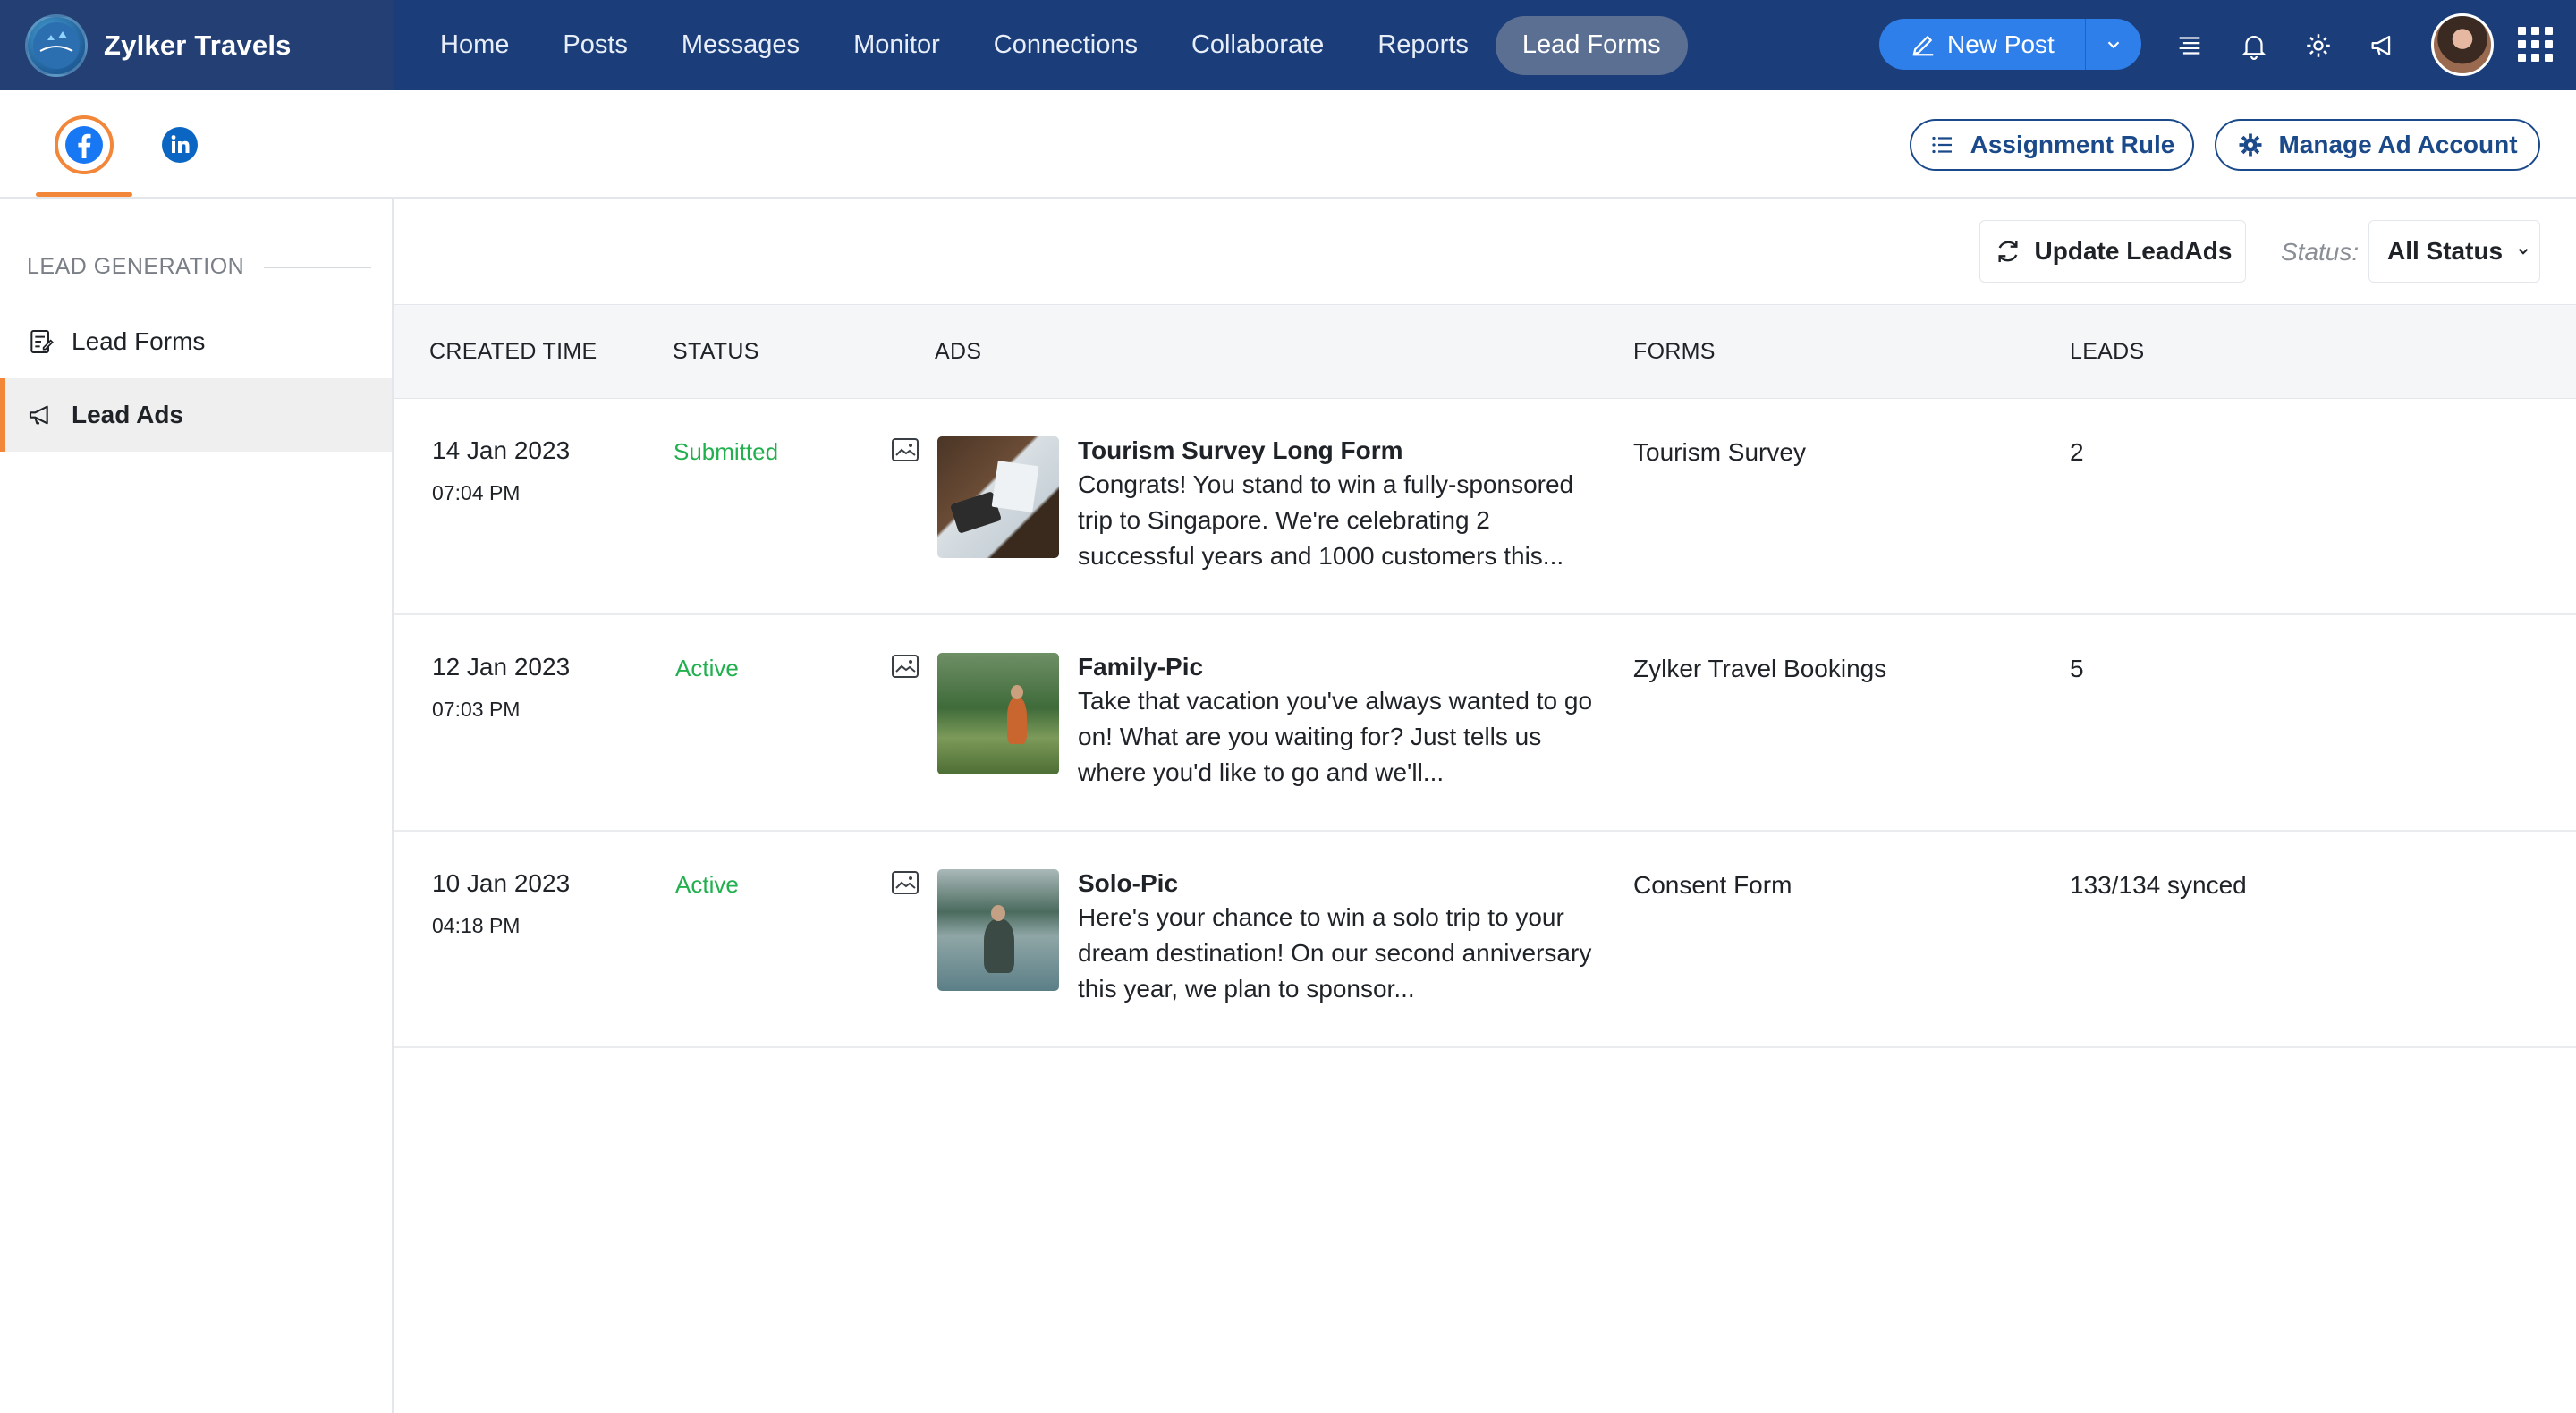 The image size is (2576, 1413). I want to click on column-header-ads: ADS, so click(958, 352).